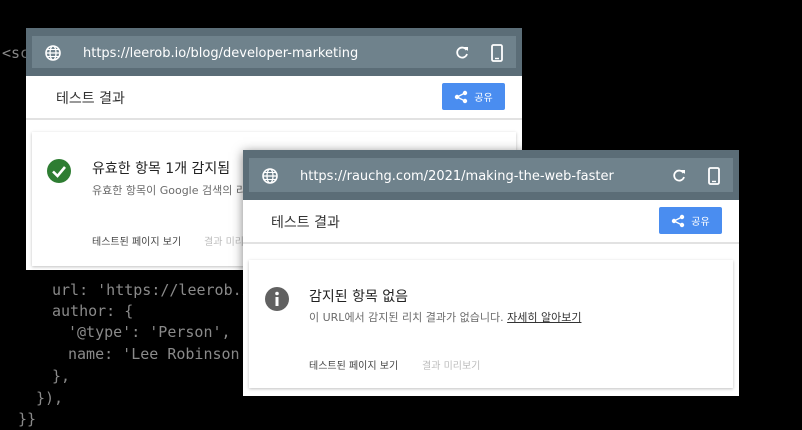  I want to click on result-description: 이 URL에서 감지된 리치 결과가 없습니다. 자세히 알아보기, so click(445, 317).